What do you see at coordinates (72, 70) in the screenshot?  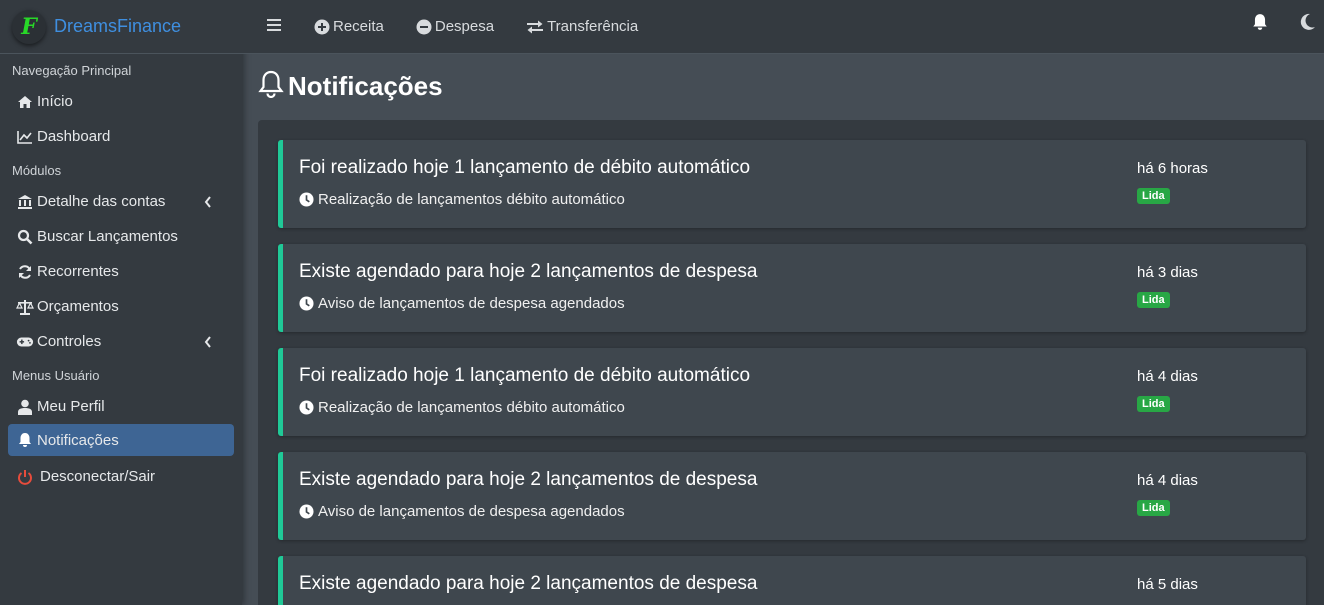 I see `nav-header-principal: Navegação Principal` at bounding box center [72, 70].